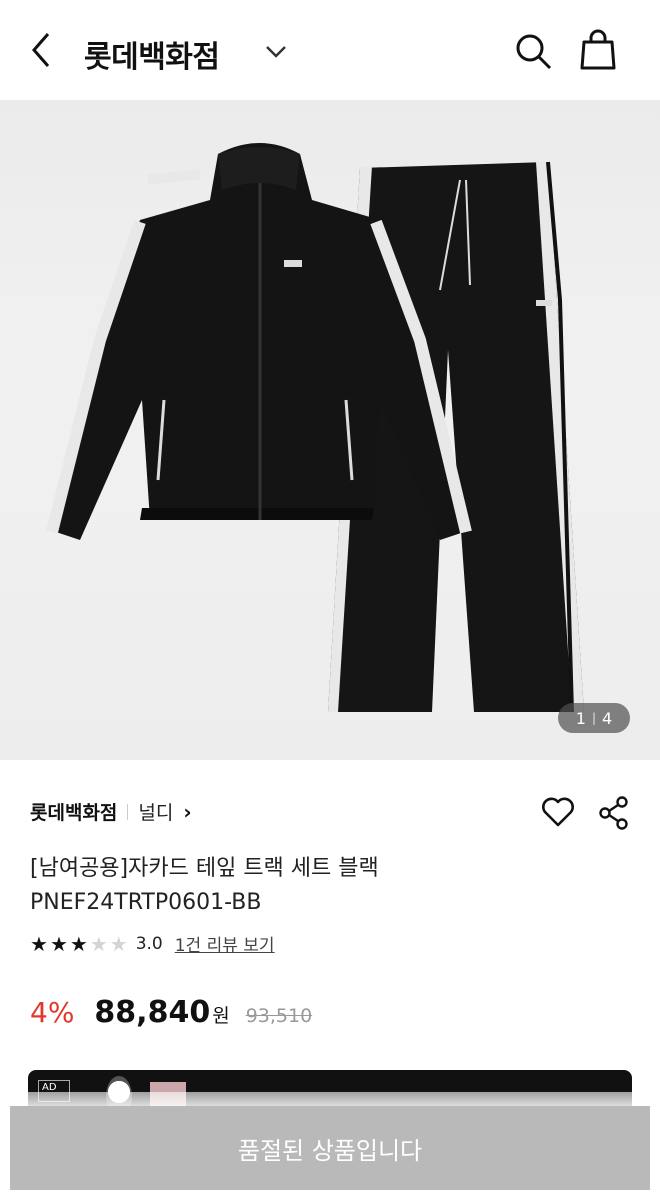 This screenshot has height=1200, width=660. I want to click on product-title-line1: [남여공용]자카드 테잎 트랙 세트 블랙, so click(204, 868).